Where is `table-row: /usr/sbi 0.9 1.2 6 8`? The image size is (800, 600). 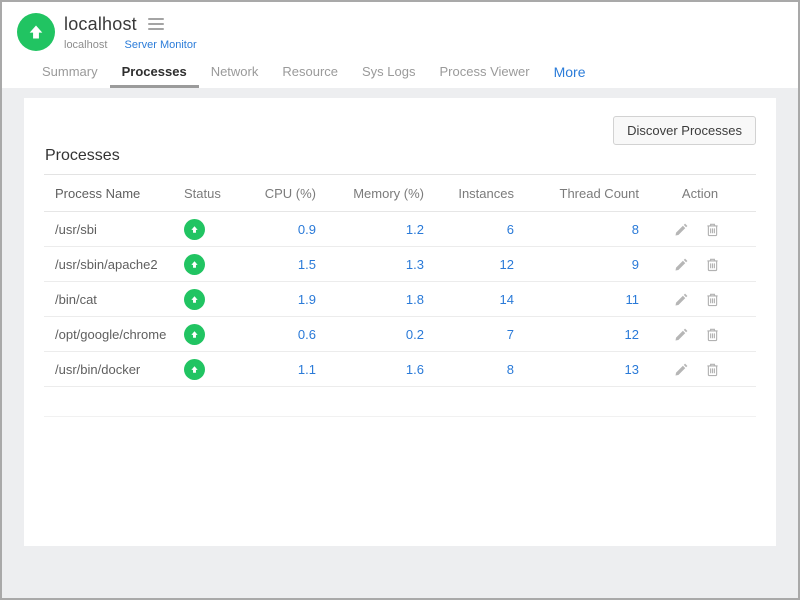 table-row: /usr/sbi 0.9 1.2 6 8 is located at coordinates (400, 229).